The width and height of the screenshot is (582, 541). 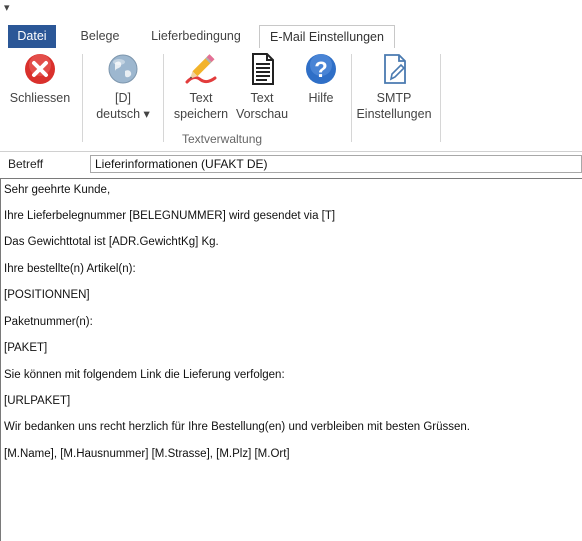 What do you see at coordinates (394, 87) in the screenshot?
I see `smtp-settings-button: SMTP Einstellungen` at bounding box center [394, 87].